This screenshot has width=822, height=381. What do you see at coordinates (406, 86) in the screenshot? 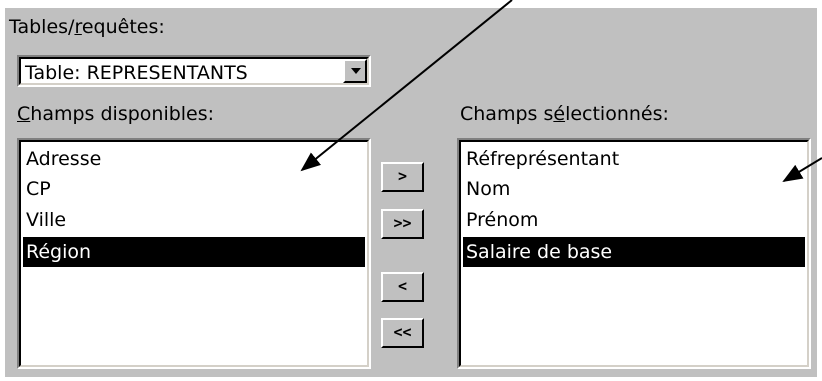
I see `annotation-arrow-left` at bounding box center [406, 86].